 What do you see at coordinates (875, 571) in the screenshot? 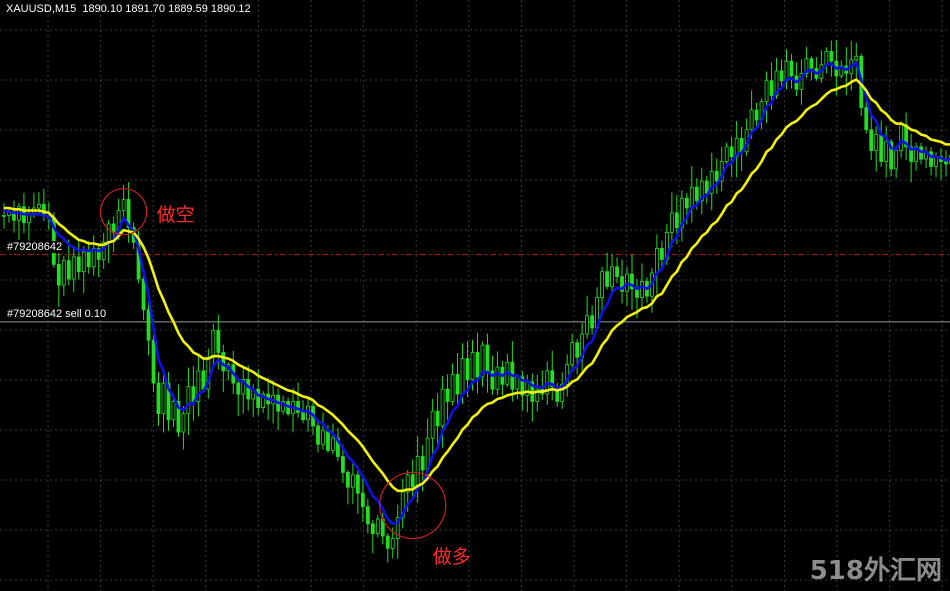
I see `watermark: 518外汇网` at bounding box center [875, 571].